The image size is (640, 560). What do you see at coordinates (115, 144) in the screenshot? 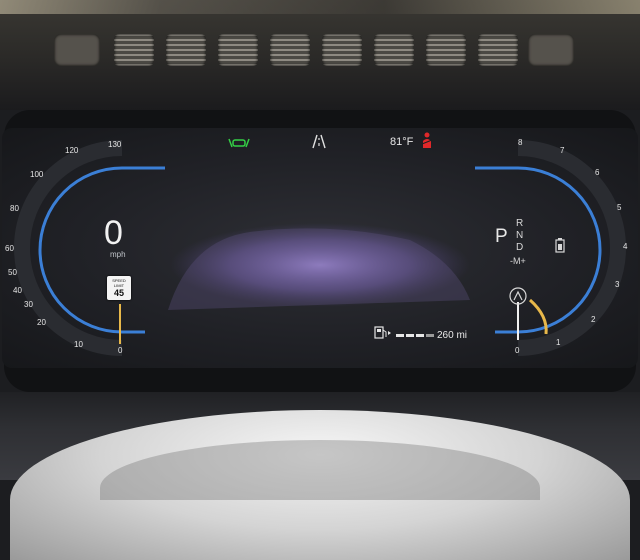
I see `speed-tick: 130` at bounding box center [115, 144].